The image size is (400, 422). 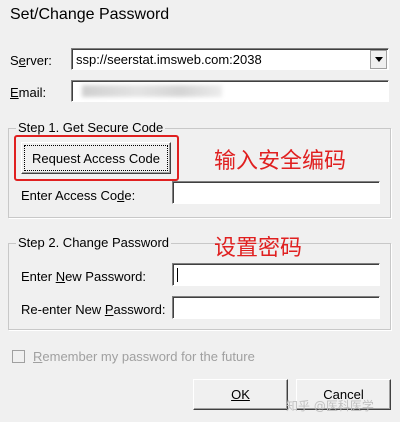 I want to click on email-field, so click(x=230, y=91).